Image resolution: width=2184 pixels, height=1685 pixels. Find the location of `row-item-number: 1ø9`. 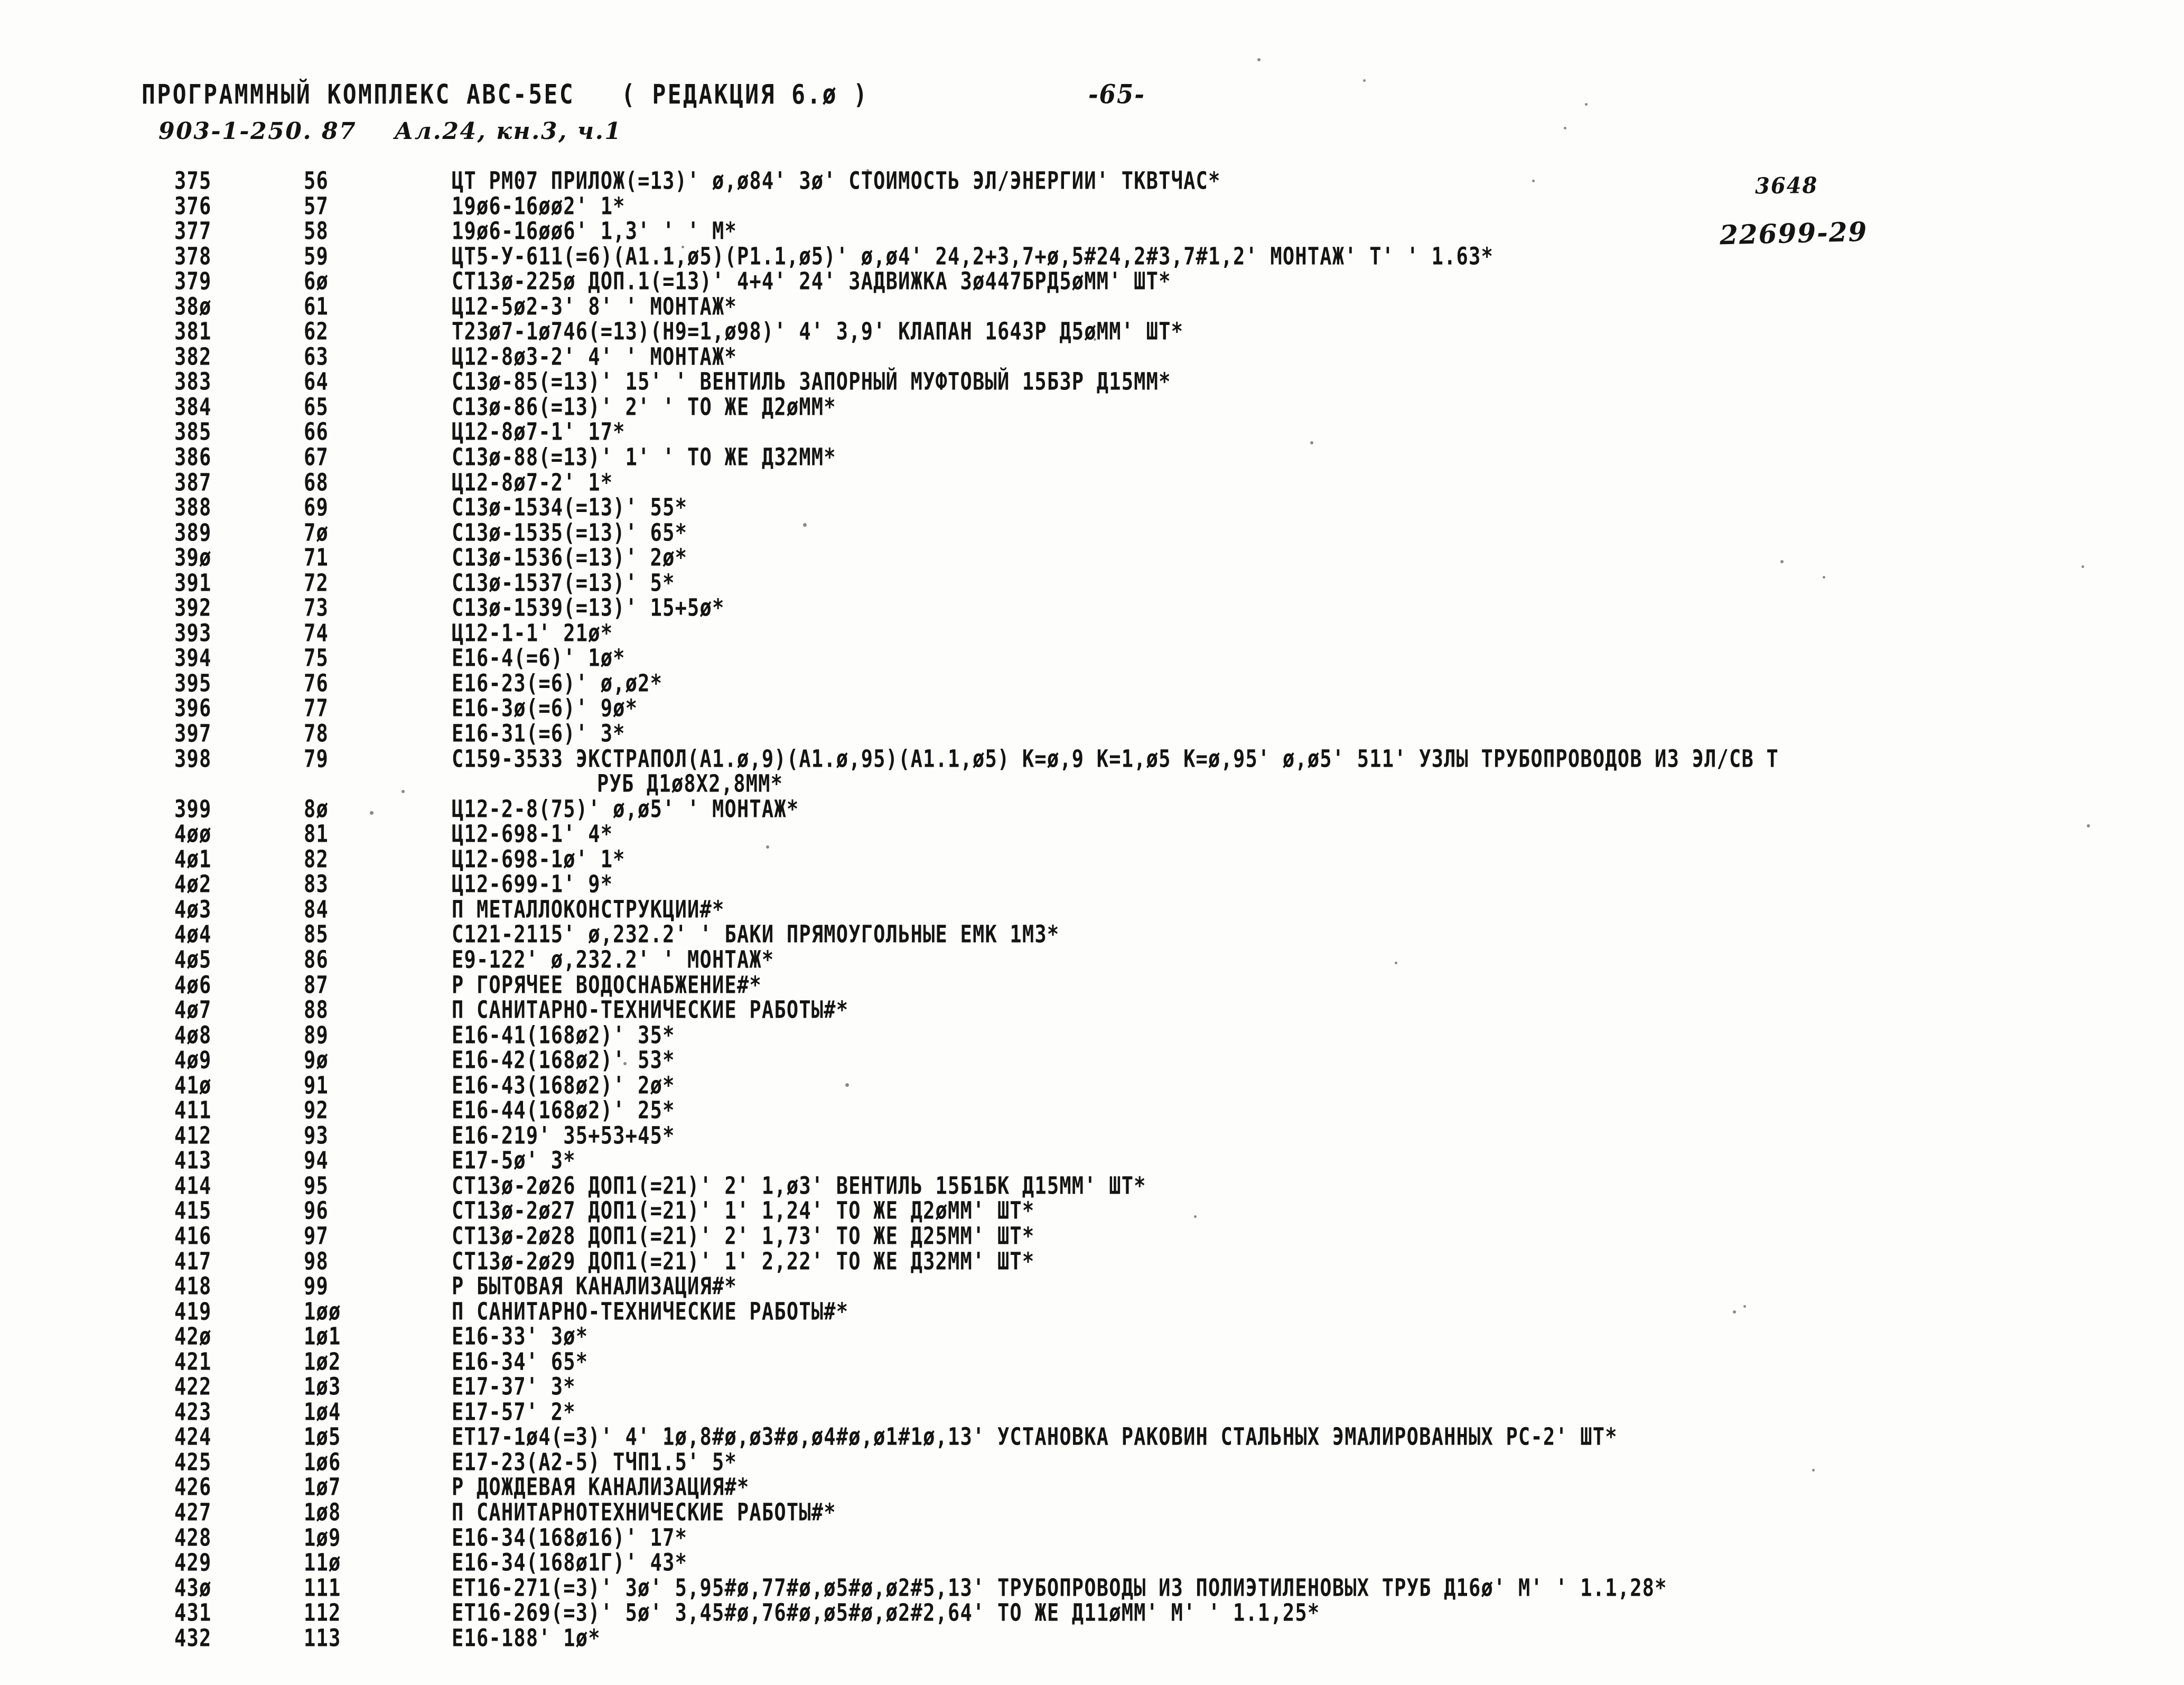

row-item-number: 1ø9 is located at coordinates (322, 1537).